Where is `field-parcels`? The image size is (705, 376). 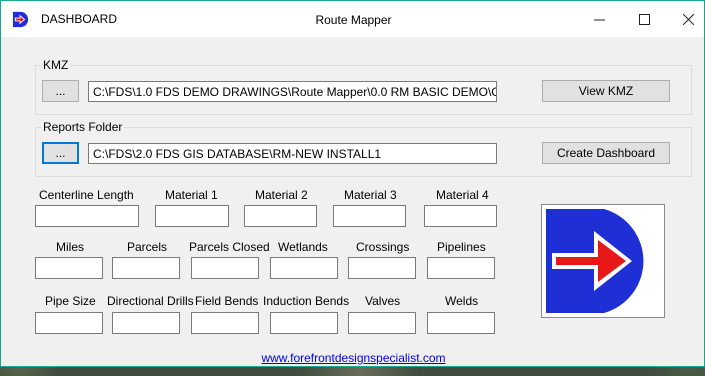 field-parcels is located at coordinates (146, 268).